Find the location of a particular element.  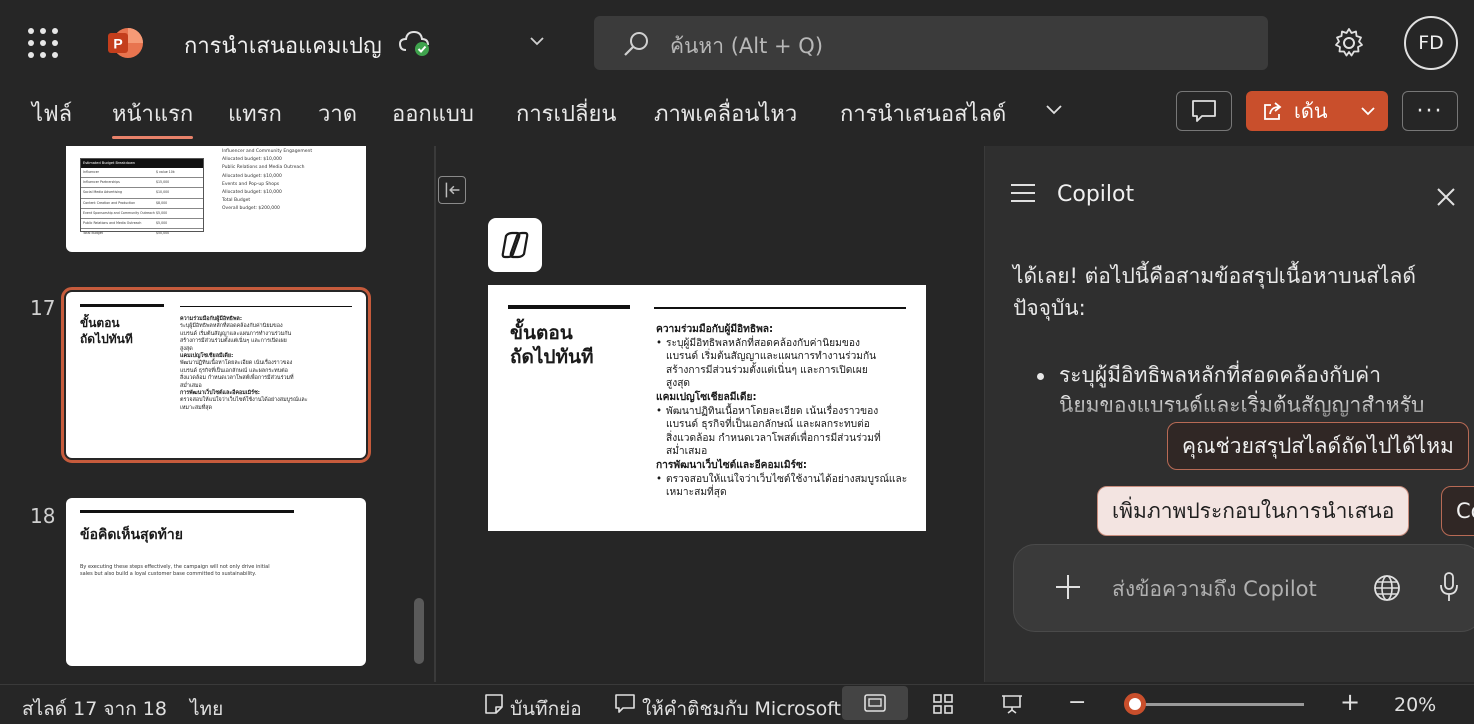

slide-heading-website: การพัฒนาเว็บไซต์และอีคอมเมิร์ซ: is located at coordinates (731, 465).